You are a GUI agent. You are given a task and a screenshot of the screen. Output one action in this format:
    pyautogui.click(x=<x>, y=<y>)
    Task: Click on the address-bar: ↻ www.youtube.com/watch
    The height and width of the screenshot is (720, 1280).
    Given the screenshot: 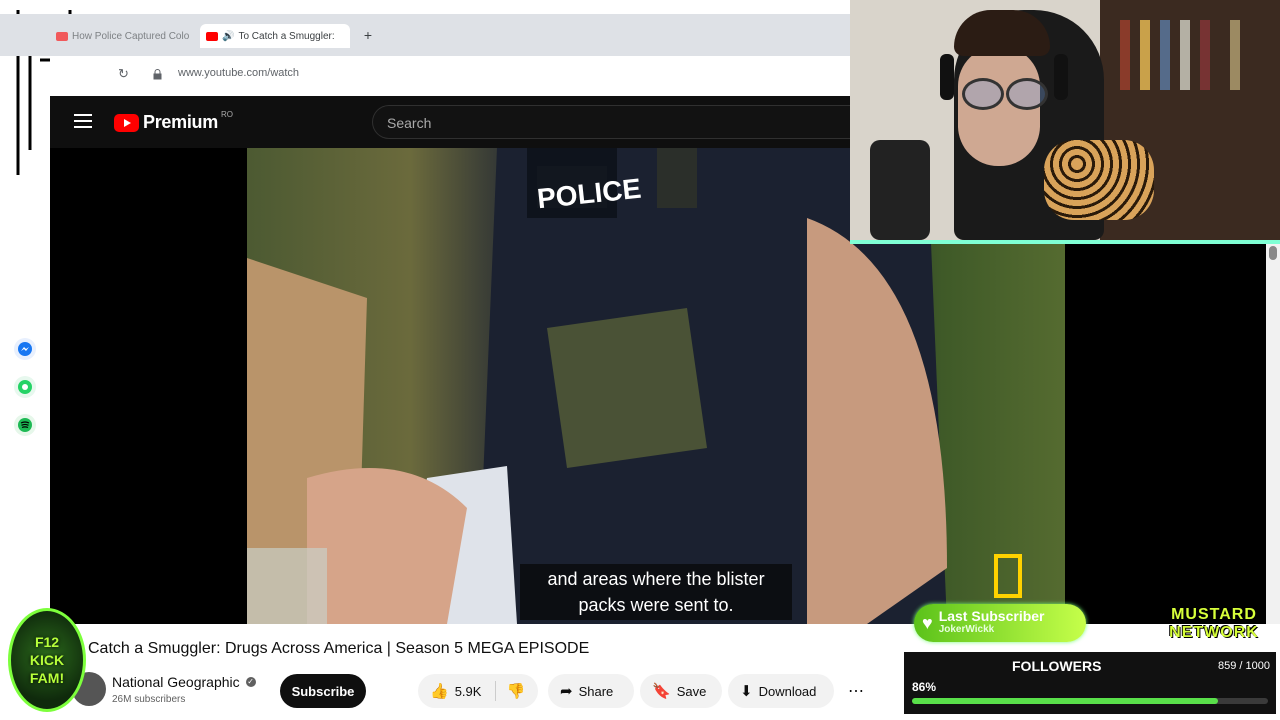 What is the action you would take?
    pyautogui.click(x=450, y=75)
    